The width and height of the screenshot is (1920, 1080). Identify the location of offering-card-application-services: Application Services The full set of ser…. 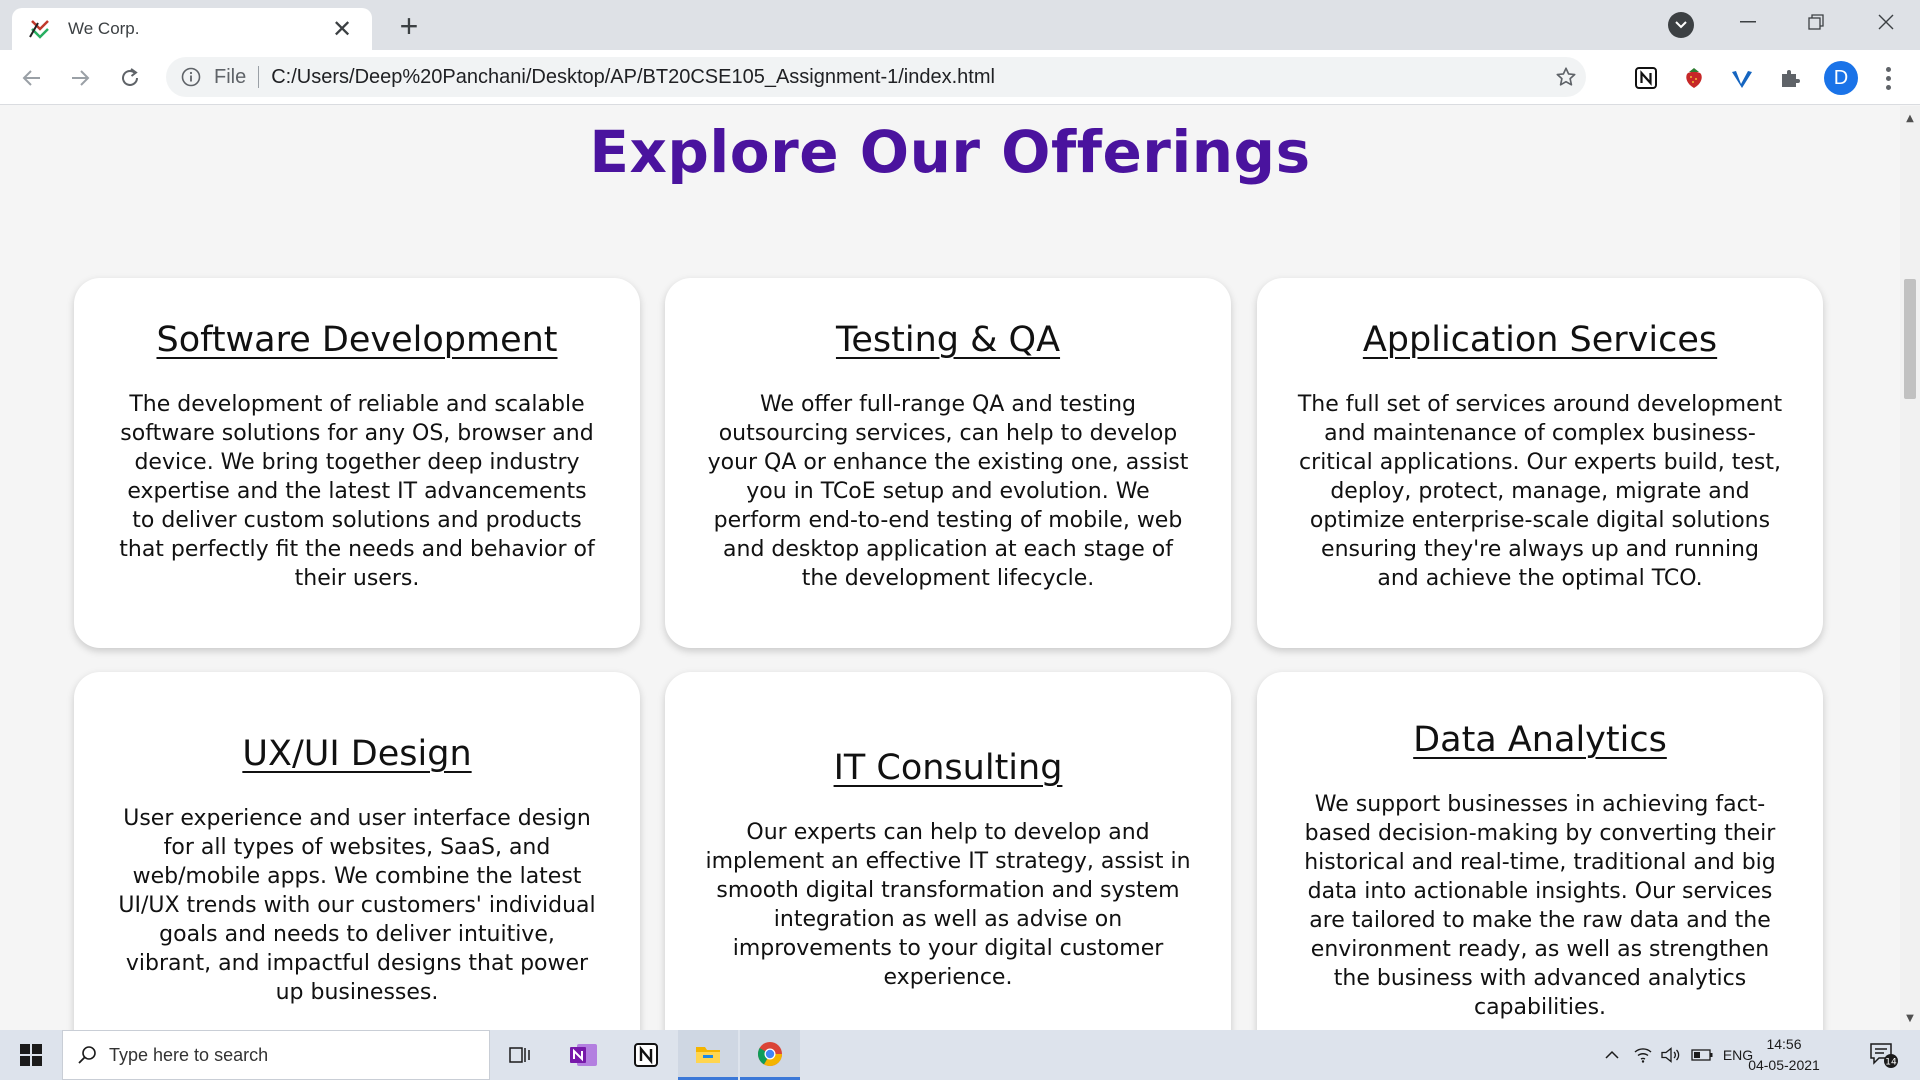
(1540, 463).